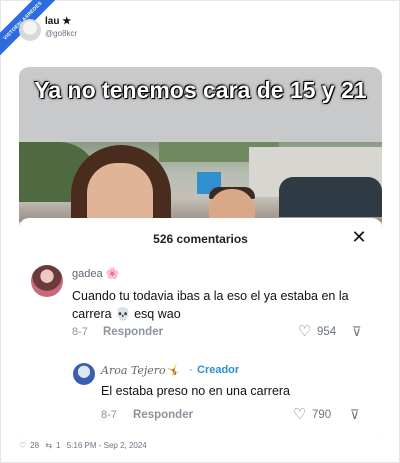 The height and width of the screenshot is (463, 400). I want to click on commenter-avatar, so click(47, 281).